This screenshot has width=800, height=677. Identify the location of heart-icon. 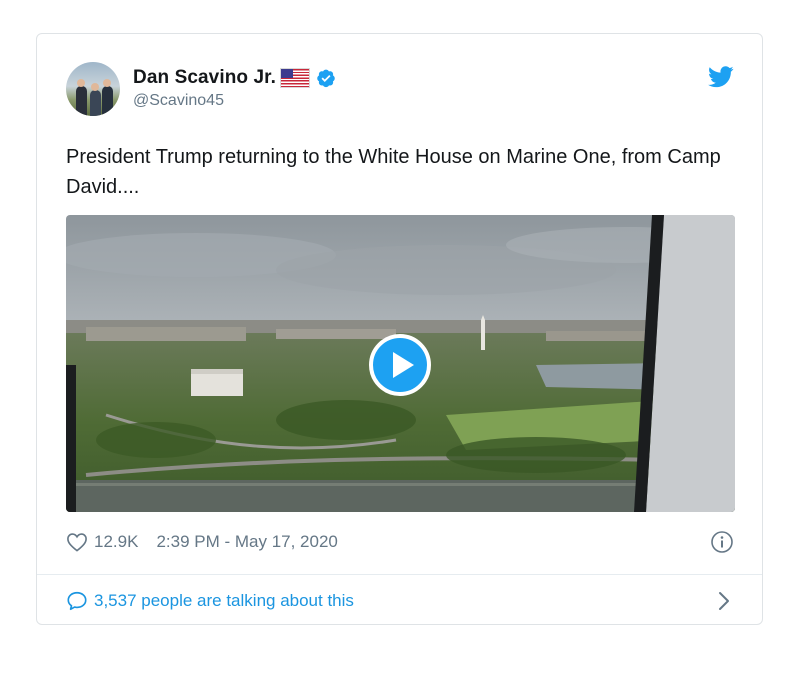
(77, 542).